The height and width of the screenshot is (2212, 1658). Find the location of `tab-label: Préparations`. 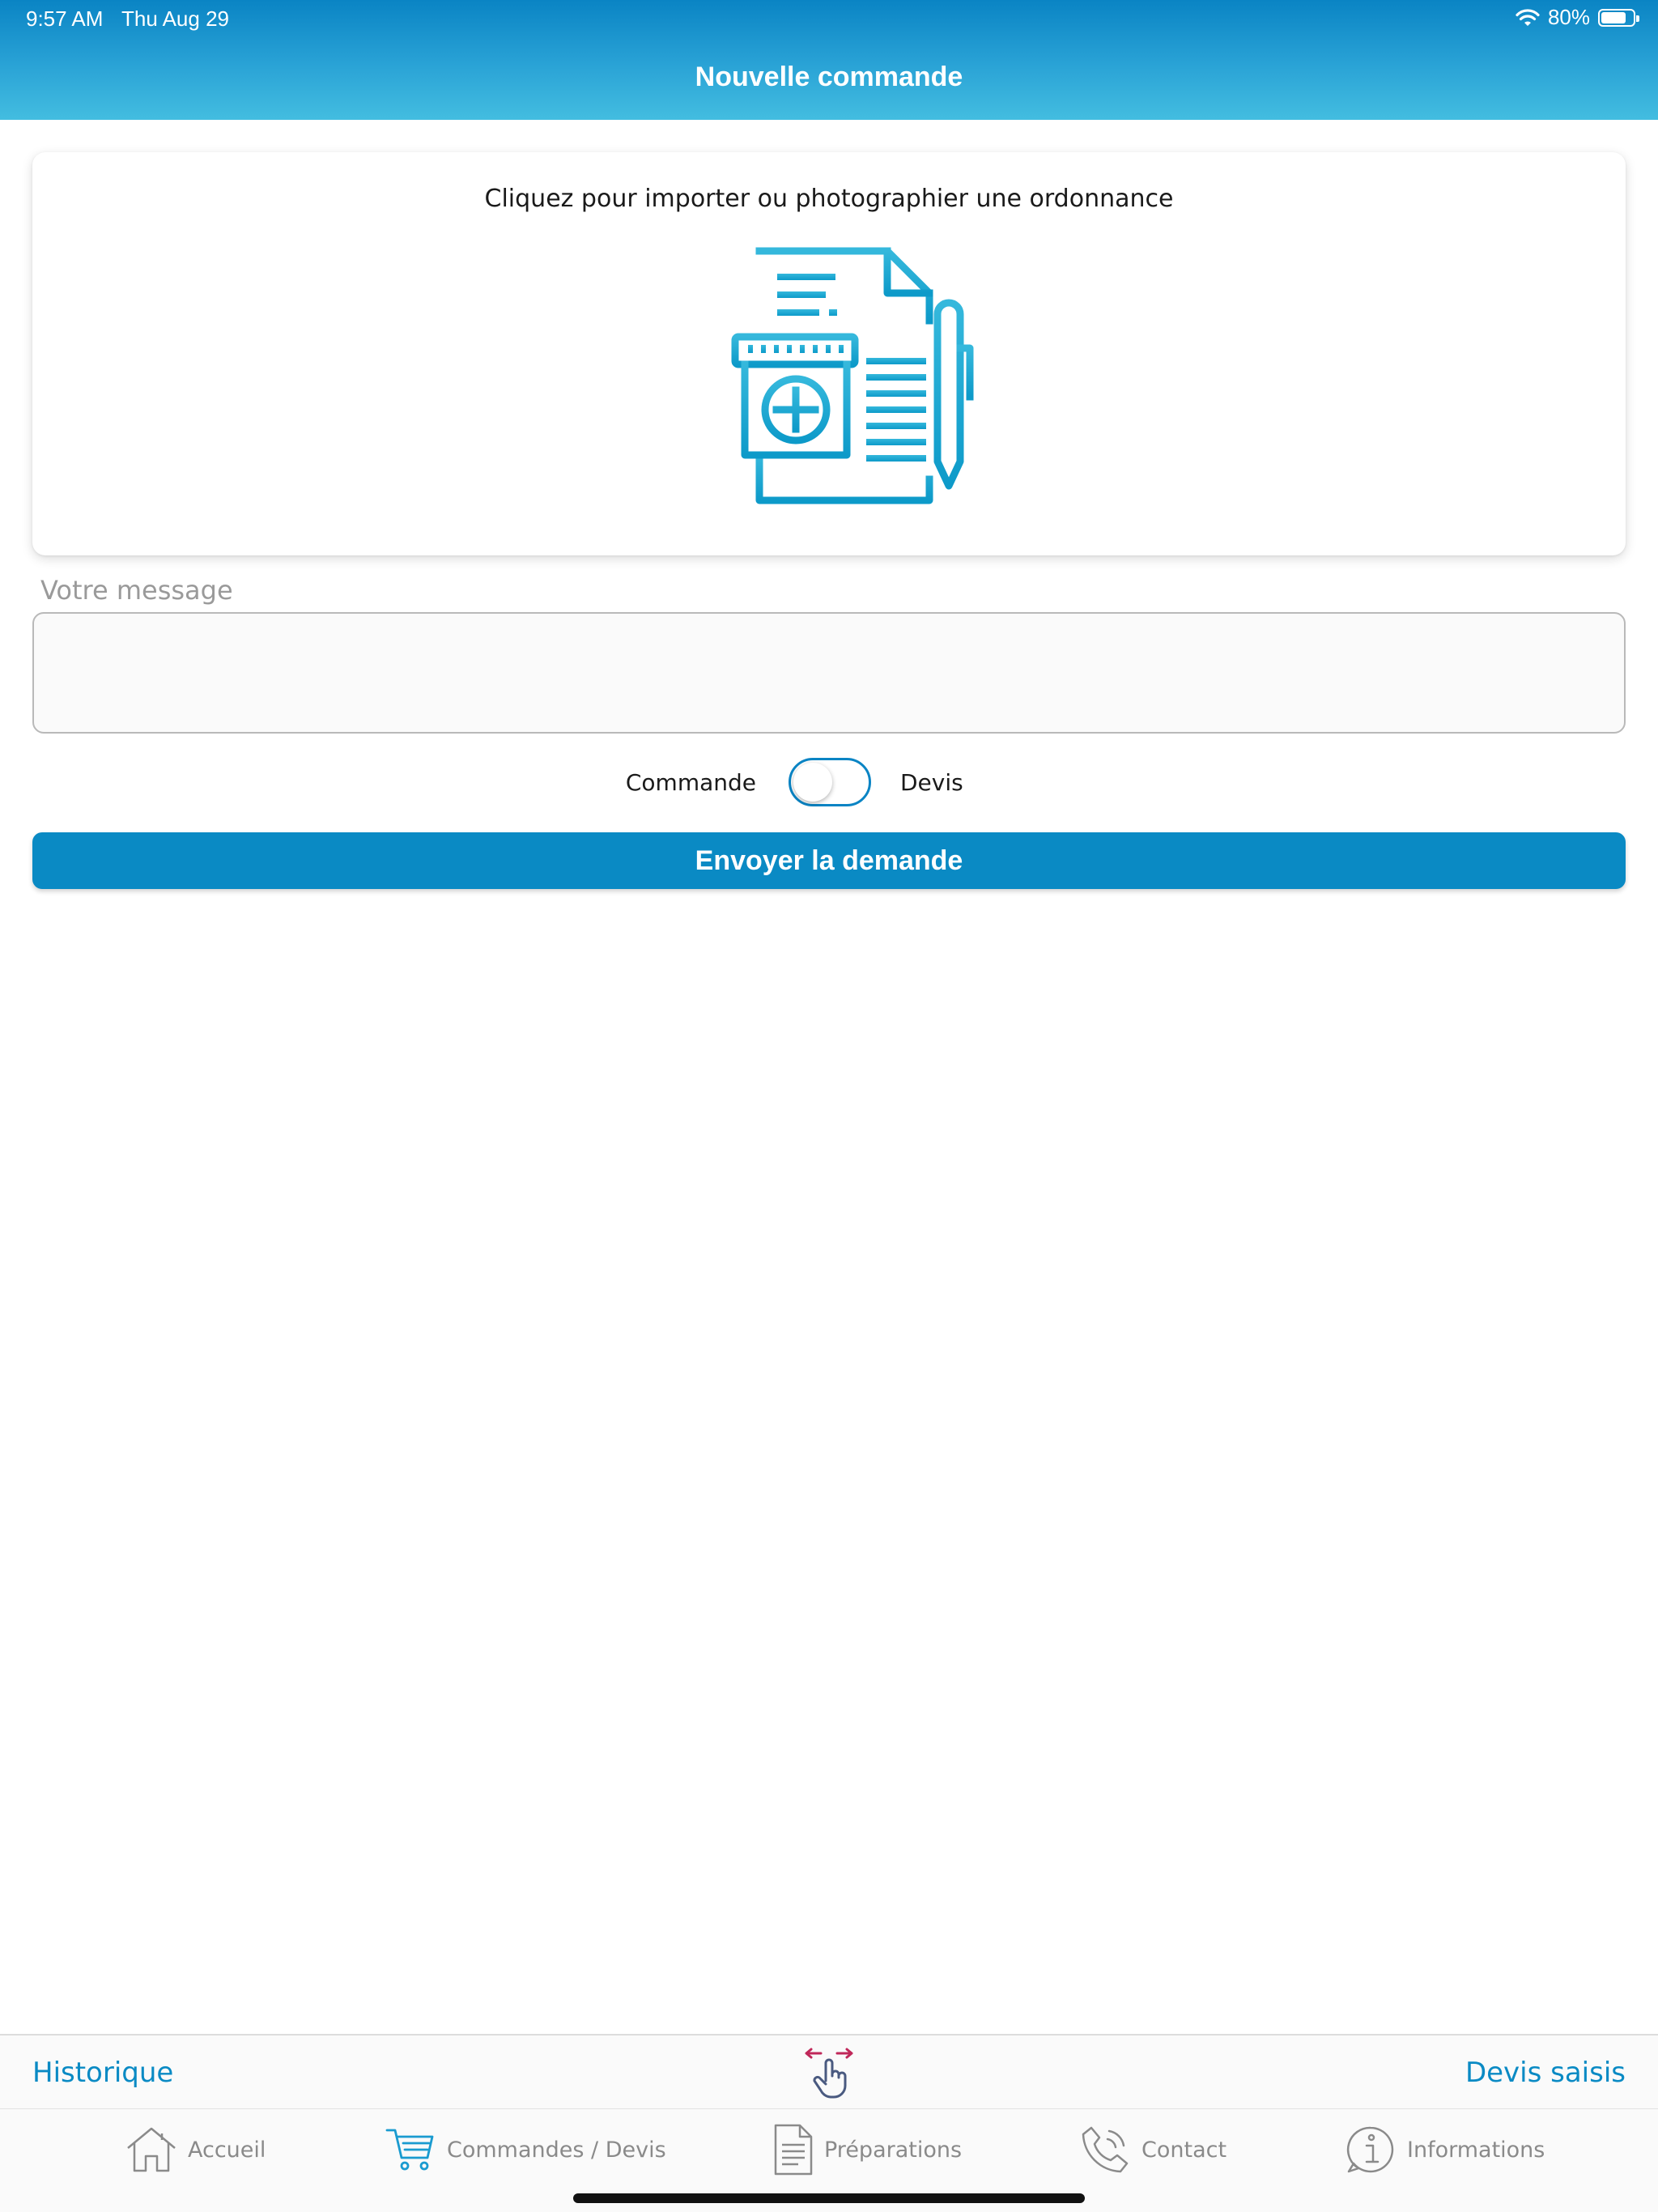

tab-label: Préparations is located at coordinates (893, 2150).